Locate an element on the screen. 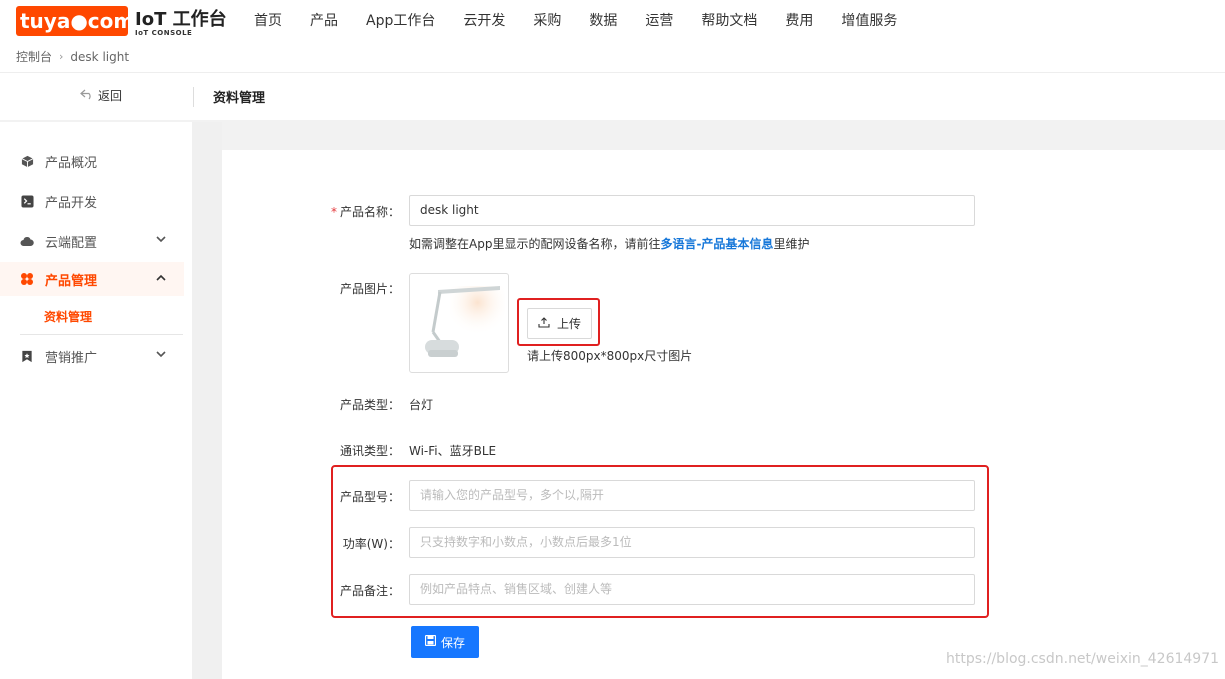 This screenshot has width=1225, height=679. product-image-label: 产品图片： is located at coordinates (369, 289).